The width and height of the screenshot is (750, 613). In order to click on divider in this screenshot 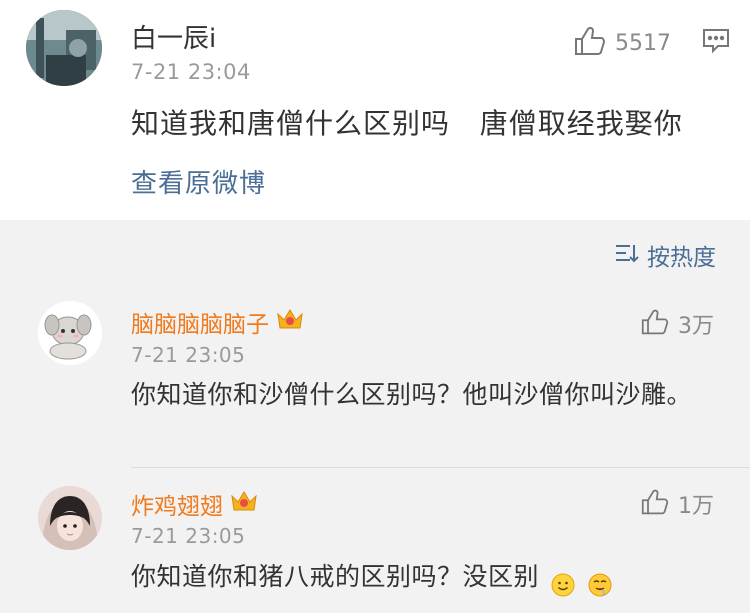, I will do `click(440, 467)`.